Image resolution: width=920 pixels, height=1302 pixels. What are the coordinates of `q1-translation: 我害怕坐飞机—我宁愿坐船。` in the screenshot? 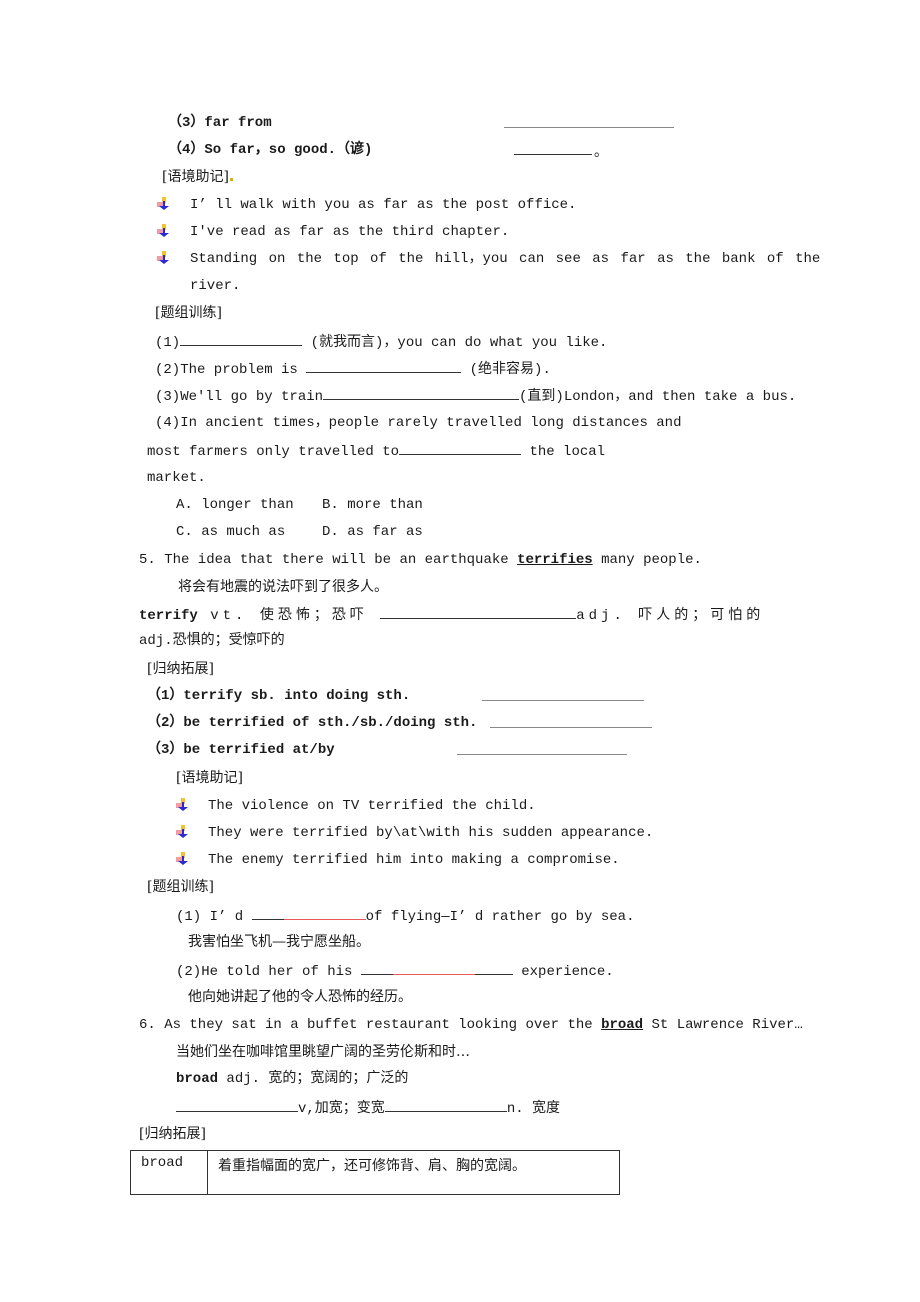 It's located at (279, 942).